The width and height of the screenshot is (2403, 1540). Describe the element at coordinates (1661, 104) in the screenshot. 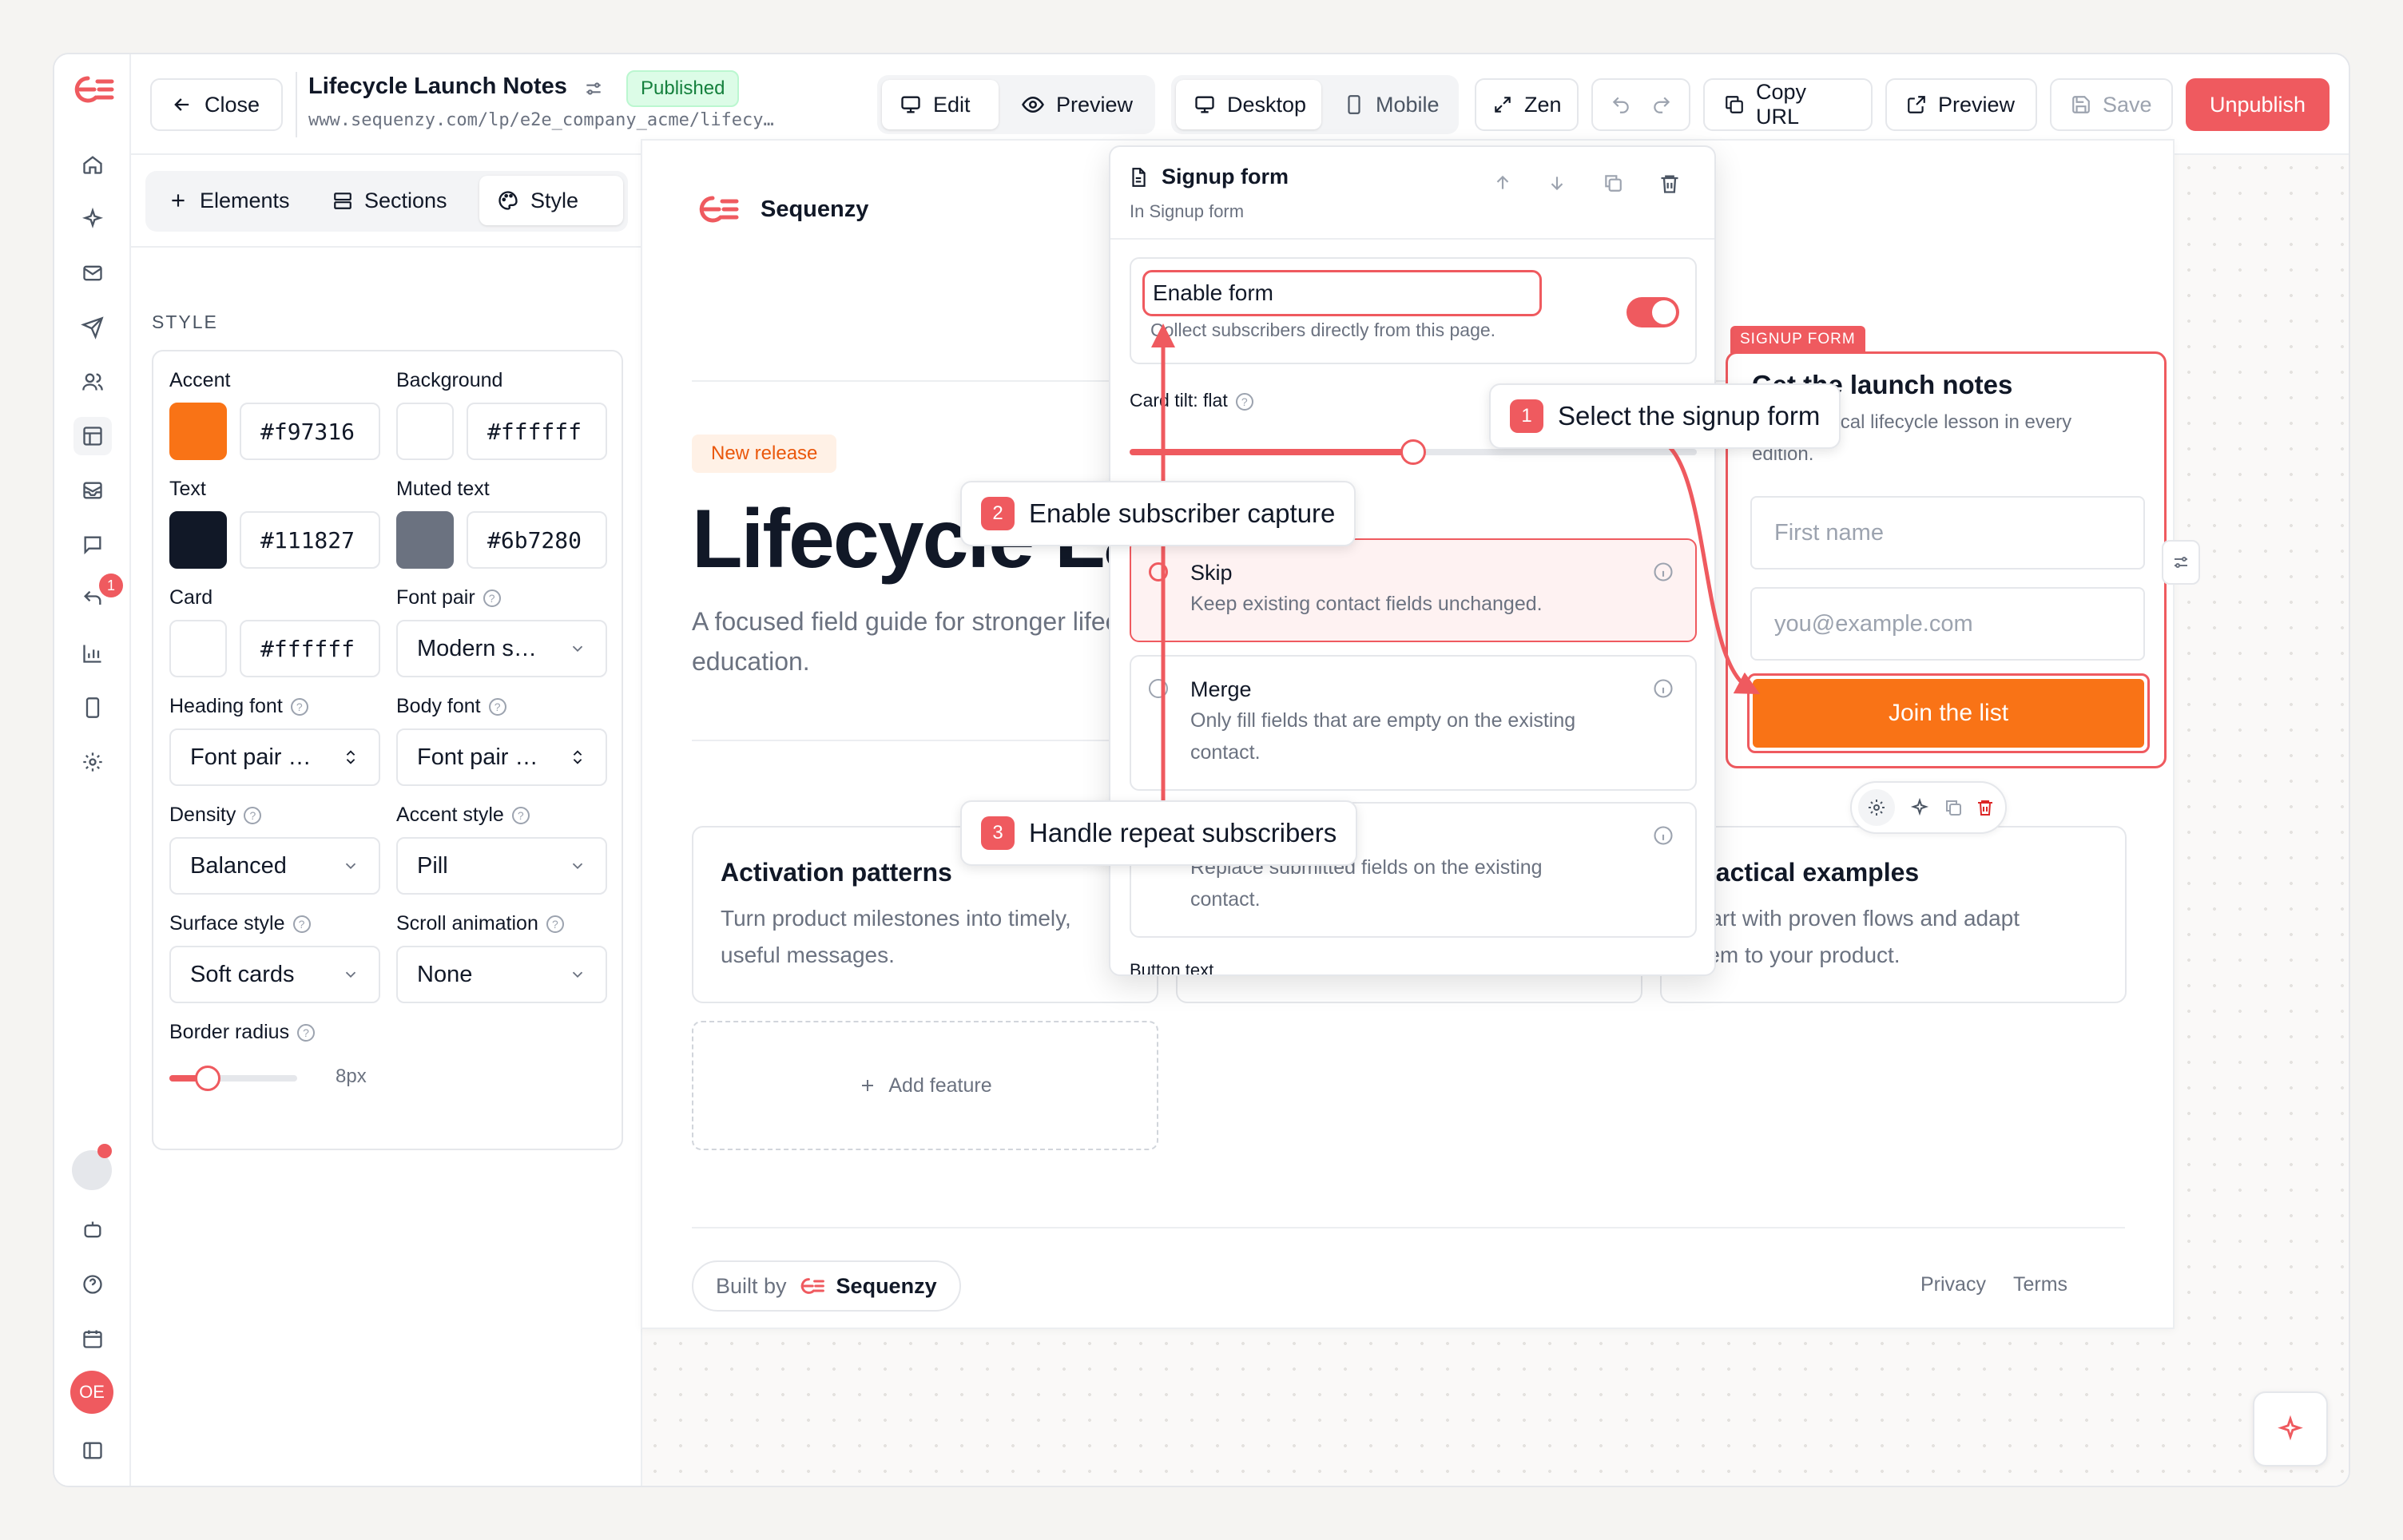

I see `redo-icon` at that location.